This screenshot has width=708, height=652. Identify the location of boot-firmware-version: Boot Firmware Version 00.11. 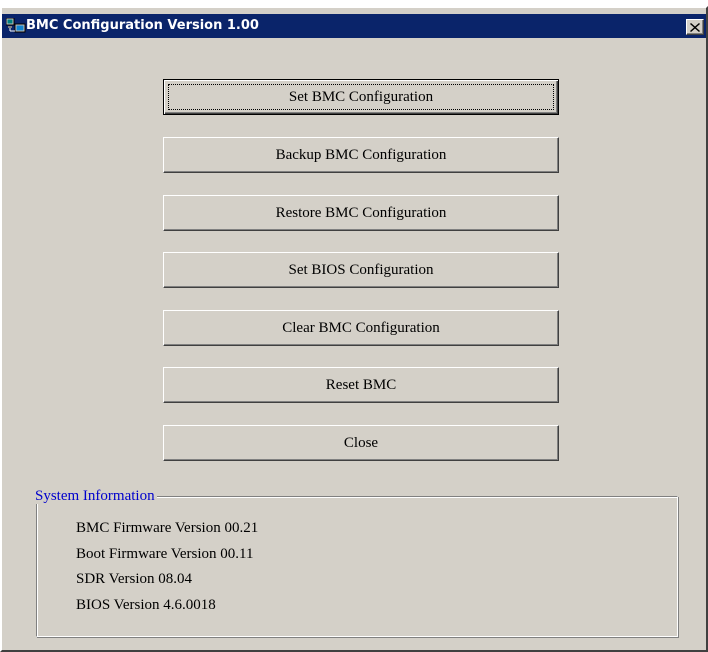
(165, 554).